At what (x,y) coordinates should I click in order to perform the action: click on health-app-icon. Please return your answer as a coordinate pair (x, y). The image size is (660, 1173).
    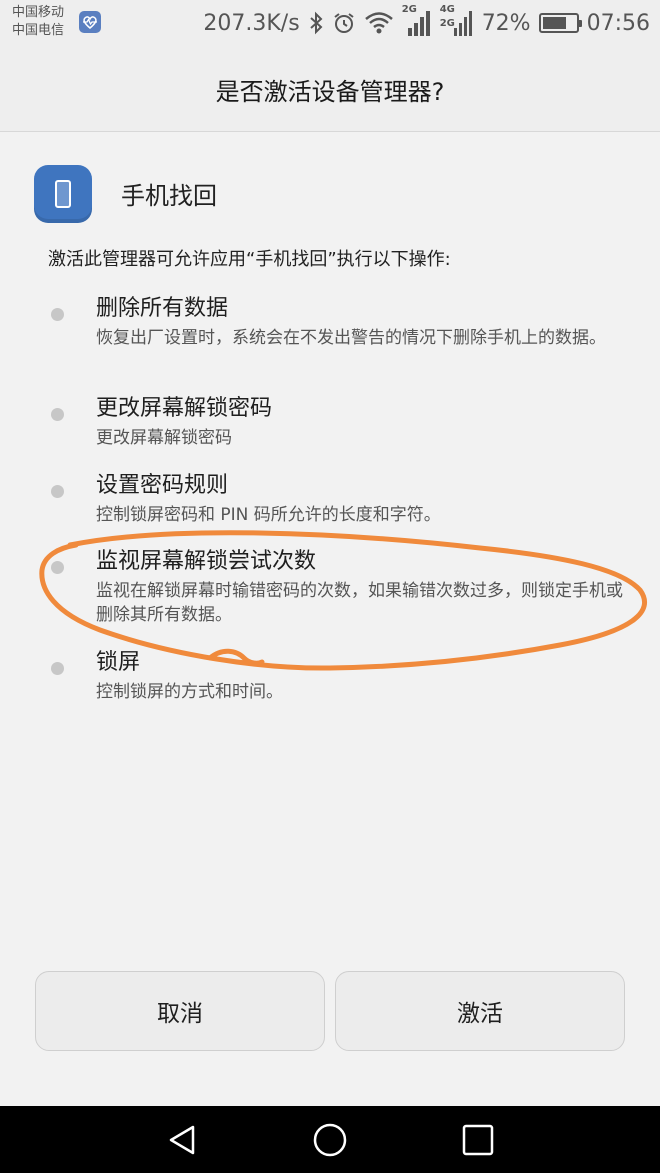
    Looking at the image, I should click on (90, 22).